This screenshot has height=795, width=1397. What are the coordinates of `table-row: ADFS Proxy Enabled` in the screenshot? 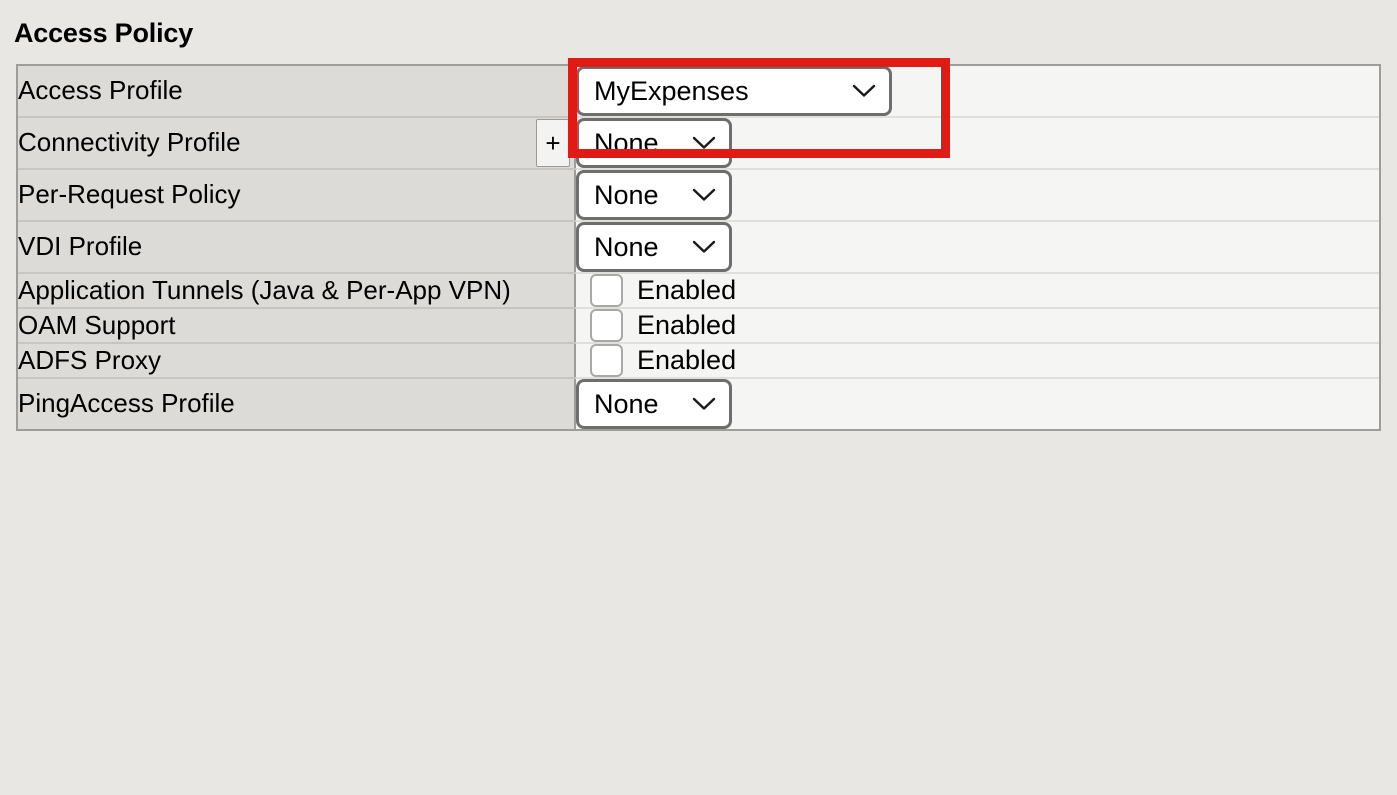 It's located at (698, 361).